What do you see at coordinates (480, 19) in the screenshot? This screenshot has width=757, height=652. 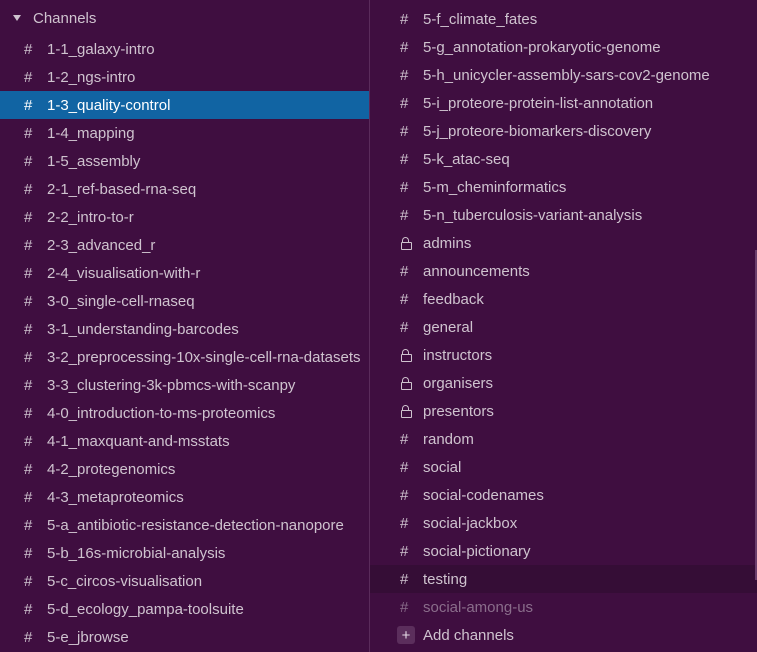 I see `channel-name: 5-f_climate_fates` at bounding box center [480, 19].